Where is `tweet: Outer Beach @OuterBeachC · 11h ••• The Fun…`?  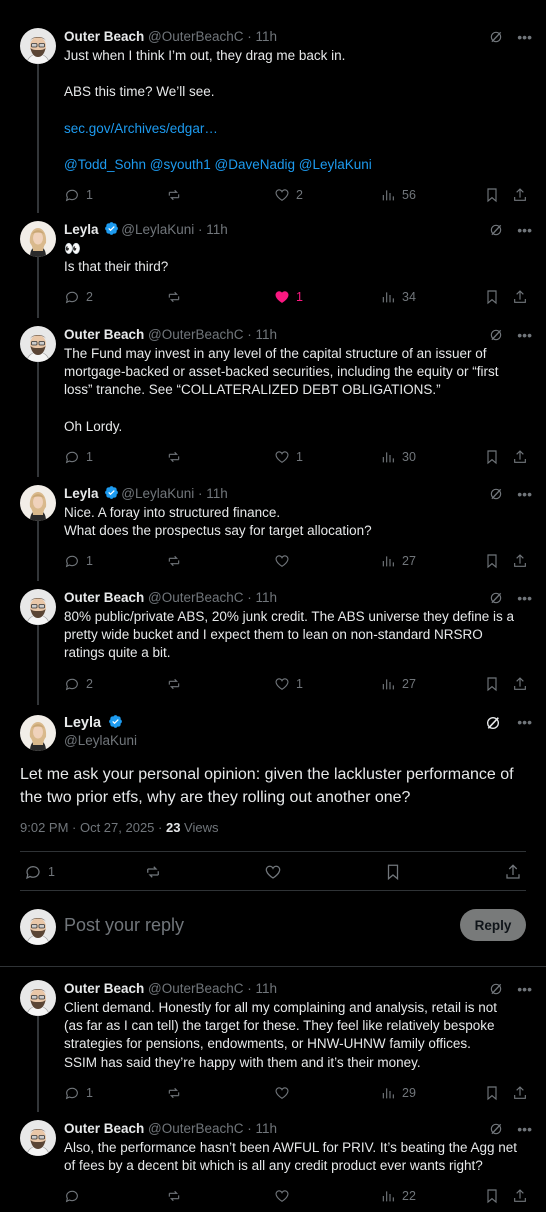
tweet: Outer Beach @OuterBeachC · 11h ••• The Fun… is located at coordinates (273, 397).